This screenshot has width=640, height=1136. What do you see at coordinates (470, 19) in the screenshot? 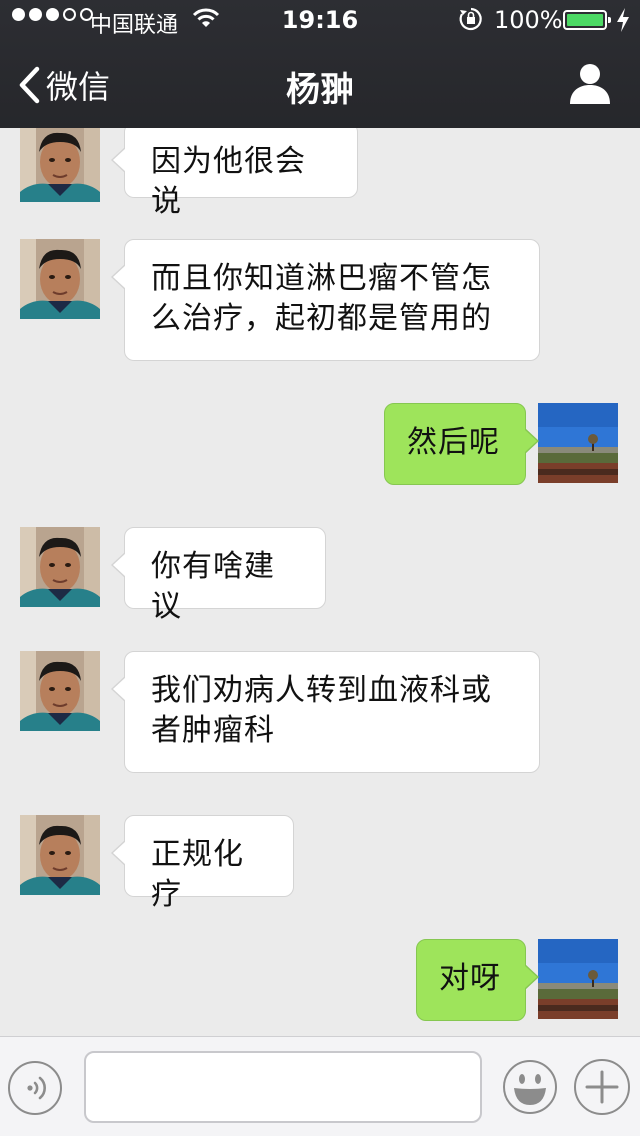
I see `rotation-lock-icon` at bounding box center [470, 19].